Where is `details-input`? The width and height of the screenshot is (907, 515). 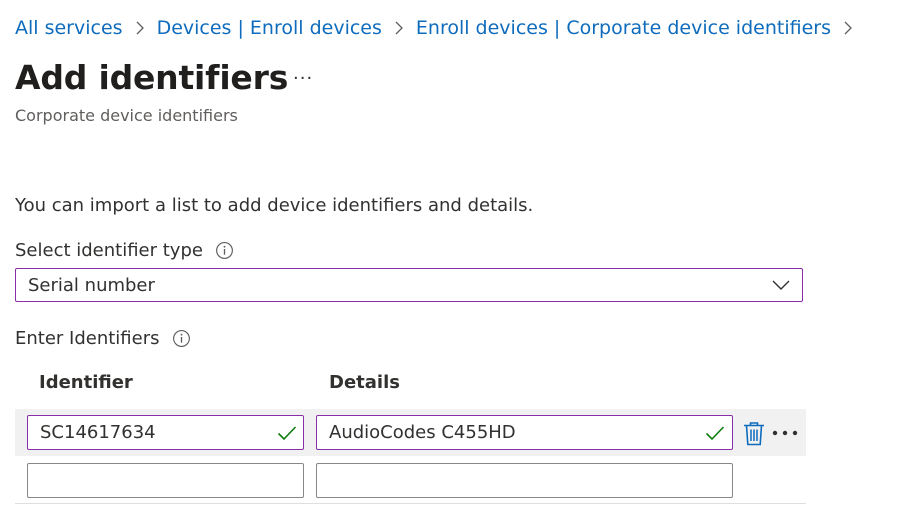 details-input is located at coordinates (524, 432).